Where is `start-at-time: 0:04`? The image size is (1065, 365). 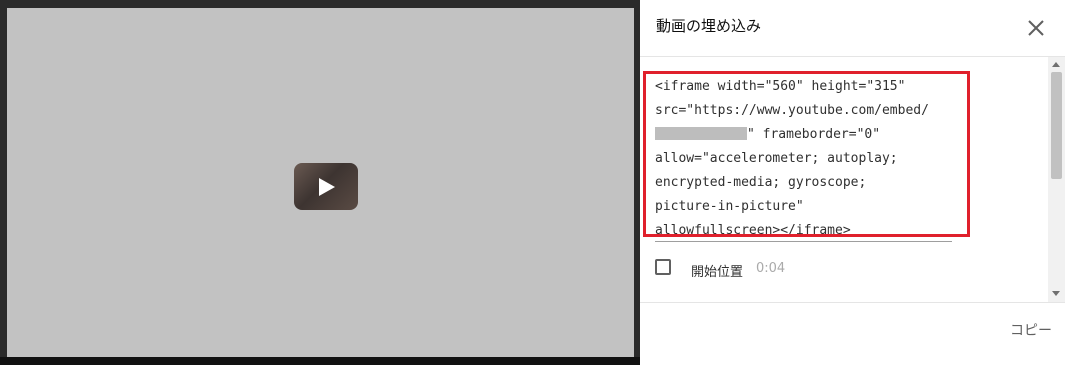 start-at-time: 0:04 is located at coordinates (771, 268).